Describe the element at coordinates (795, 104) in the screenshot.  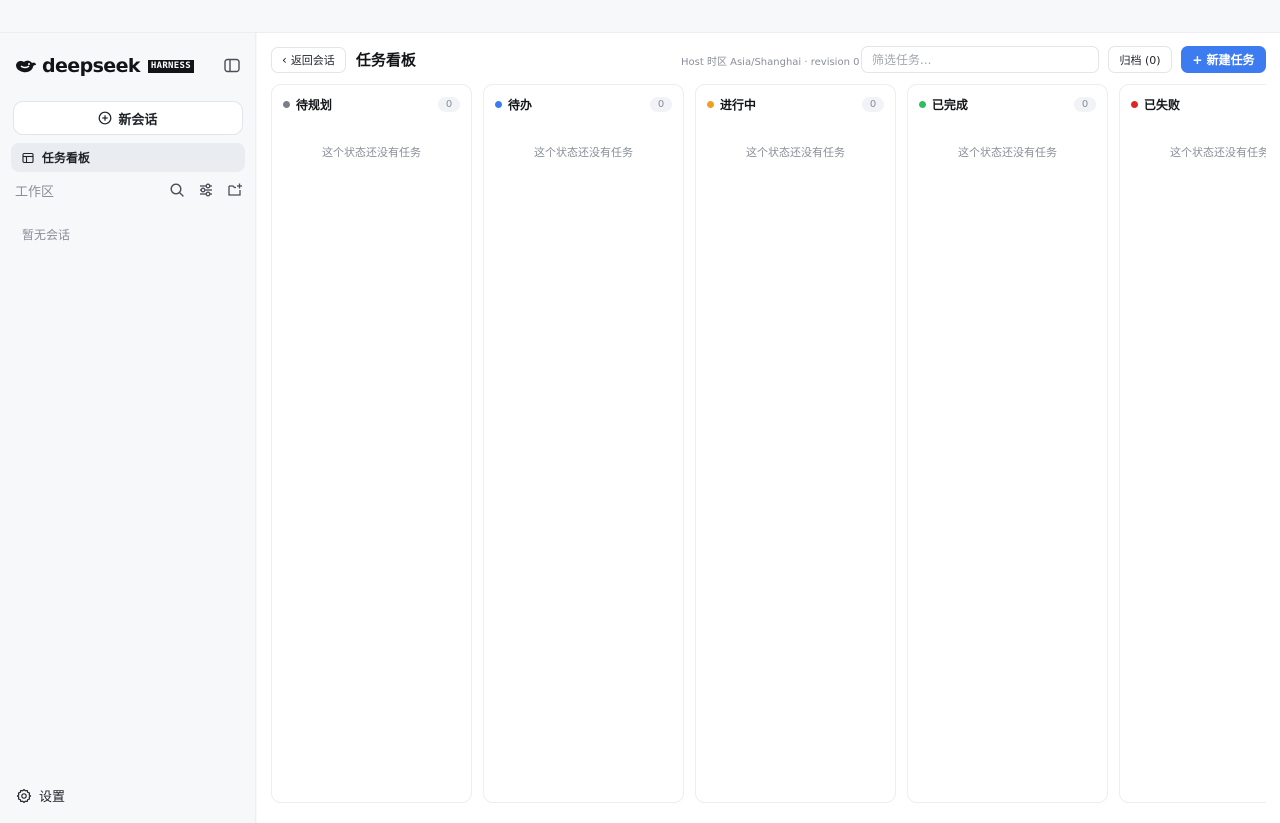
I see `column-header: 进行中 0` at that location.